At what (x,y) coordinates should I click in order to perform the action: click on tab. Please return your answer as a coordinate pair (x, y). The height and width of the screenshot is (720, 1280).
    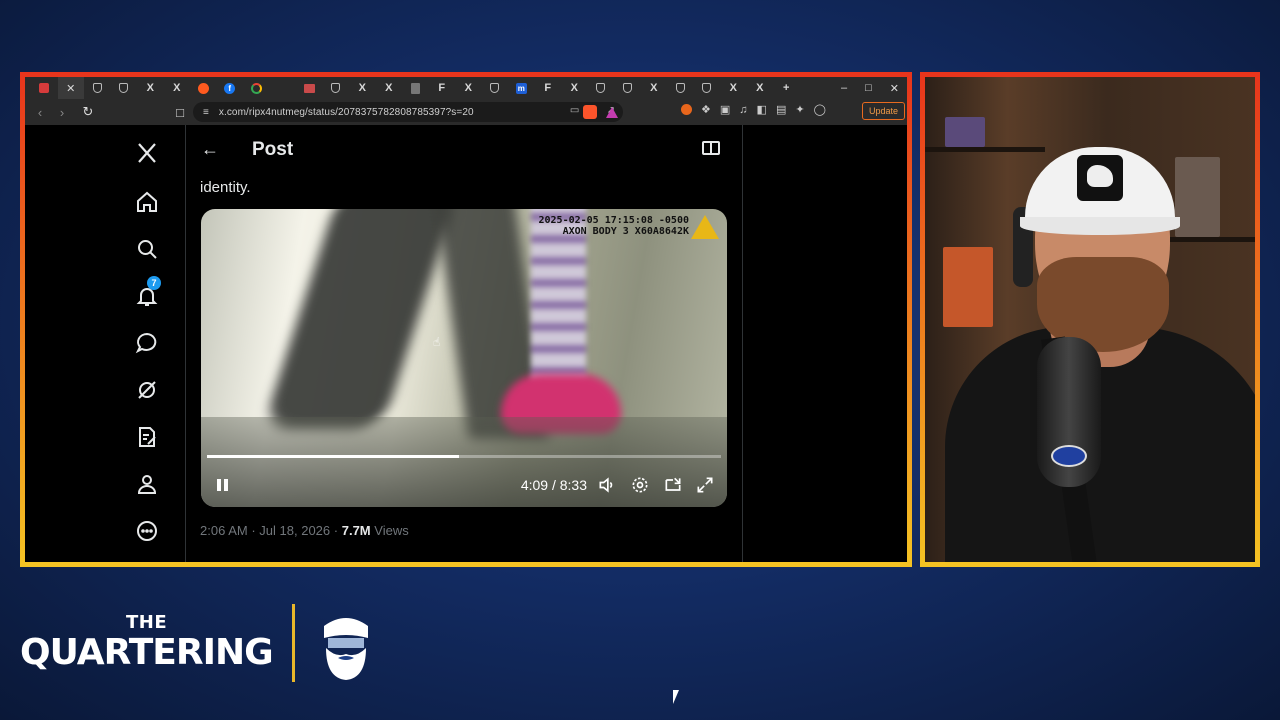
    Looking at the image, I should click on (283, 88).